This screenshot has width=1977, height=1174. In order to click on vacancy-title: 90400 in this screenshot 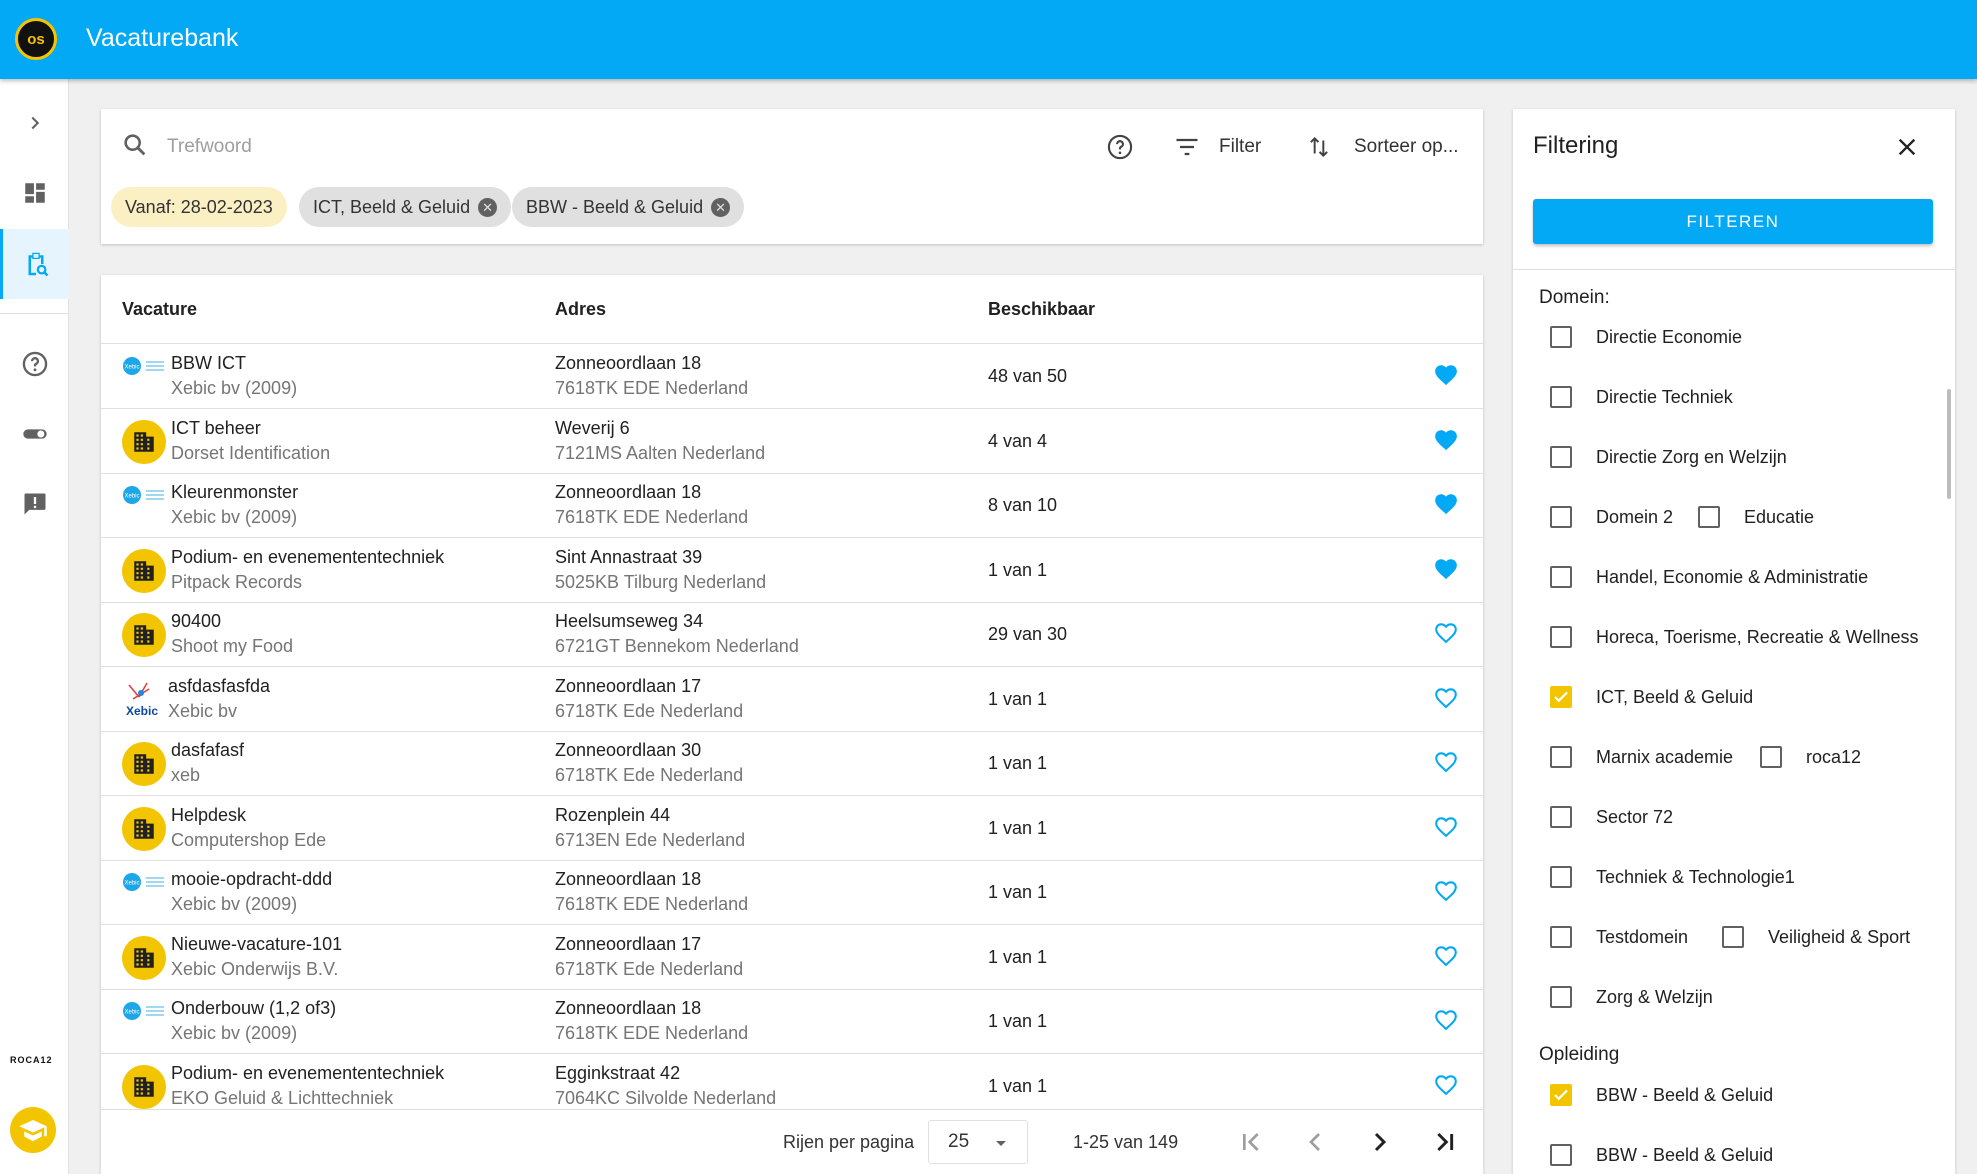, I will do `click(196, 621)`.